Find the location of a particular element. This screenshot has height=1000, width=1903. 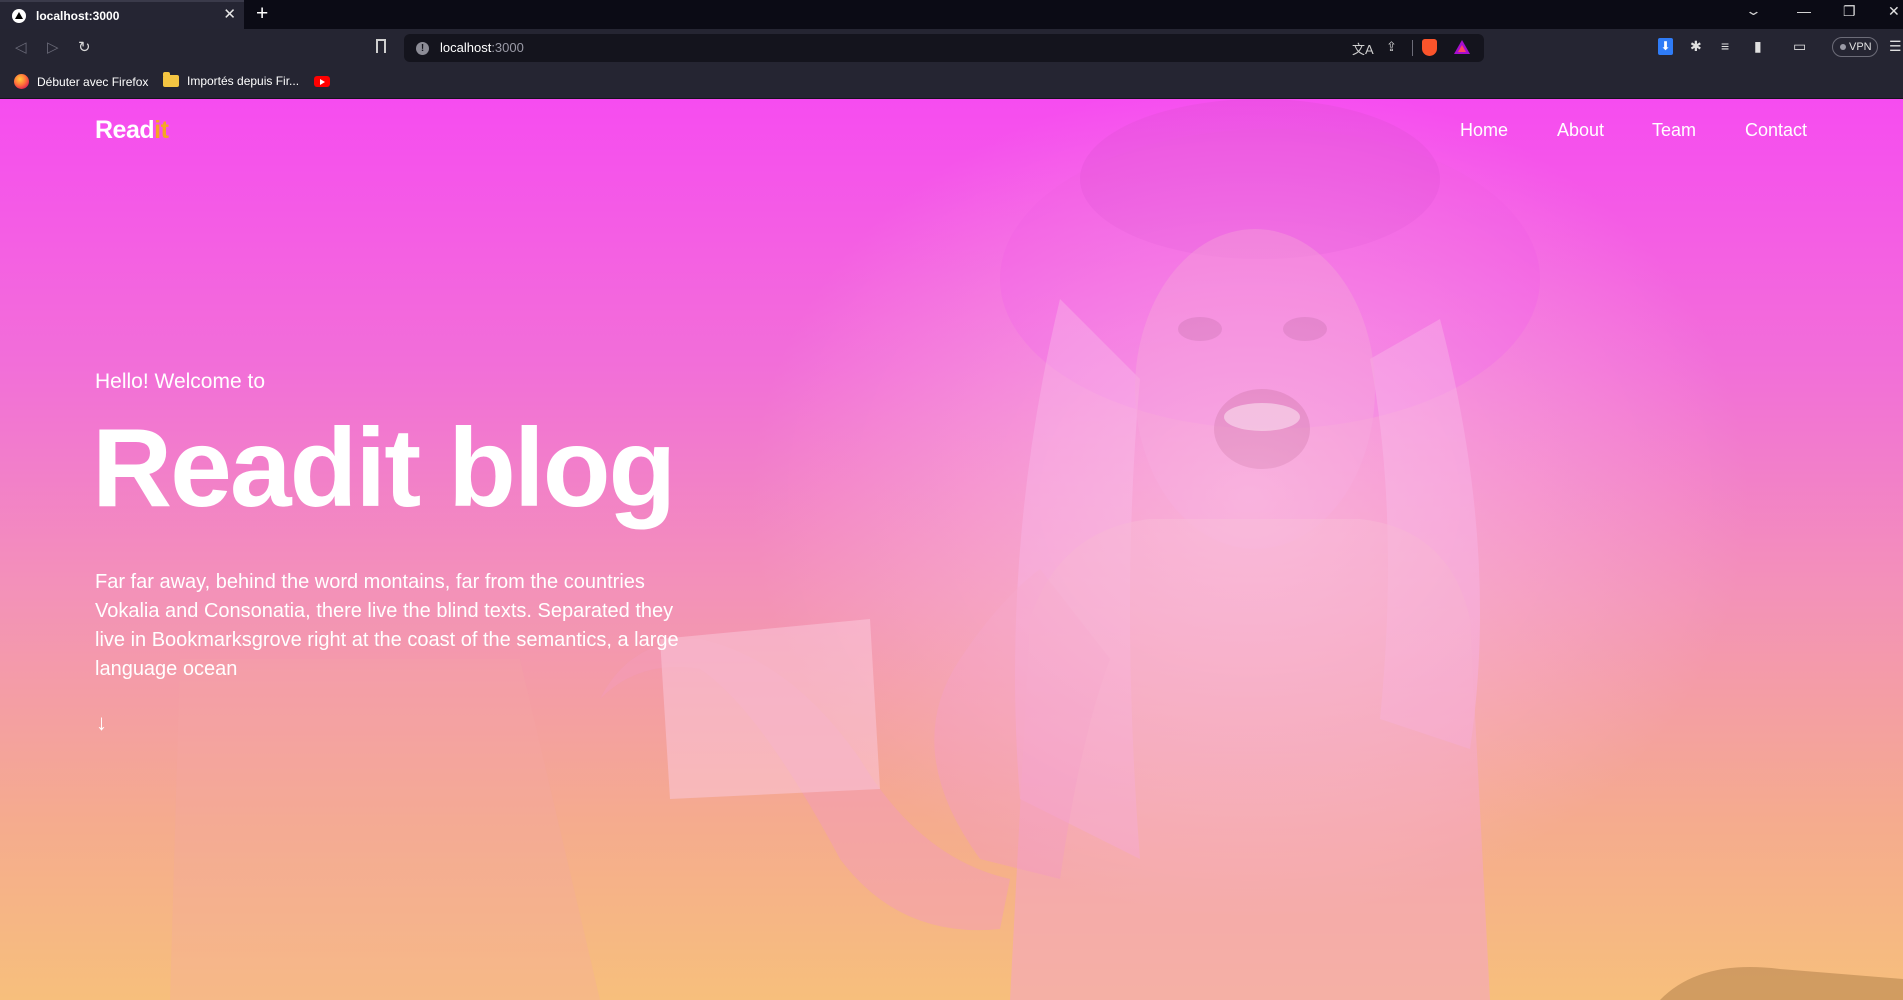

youtube-icon is located at coordinates (322, 81).